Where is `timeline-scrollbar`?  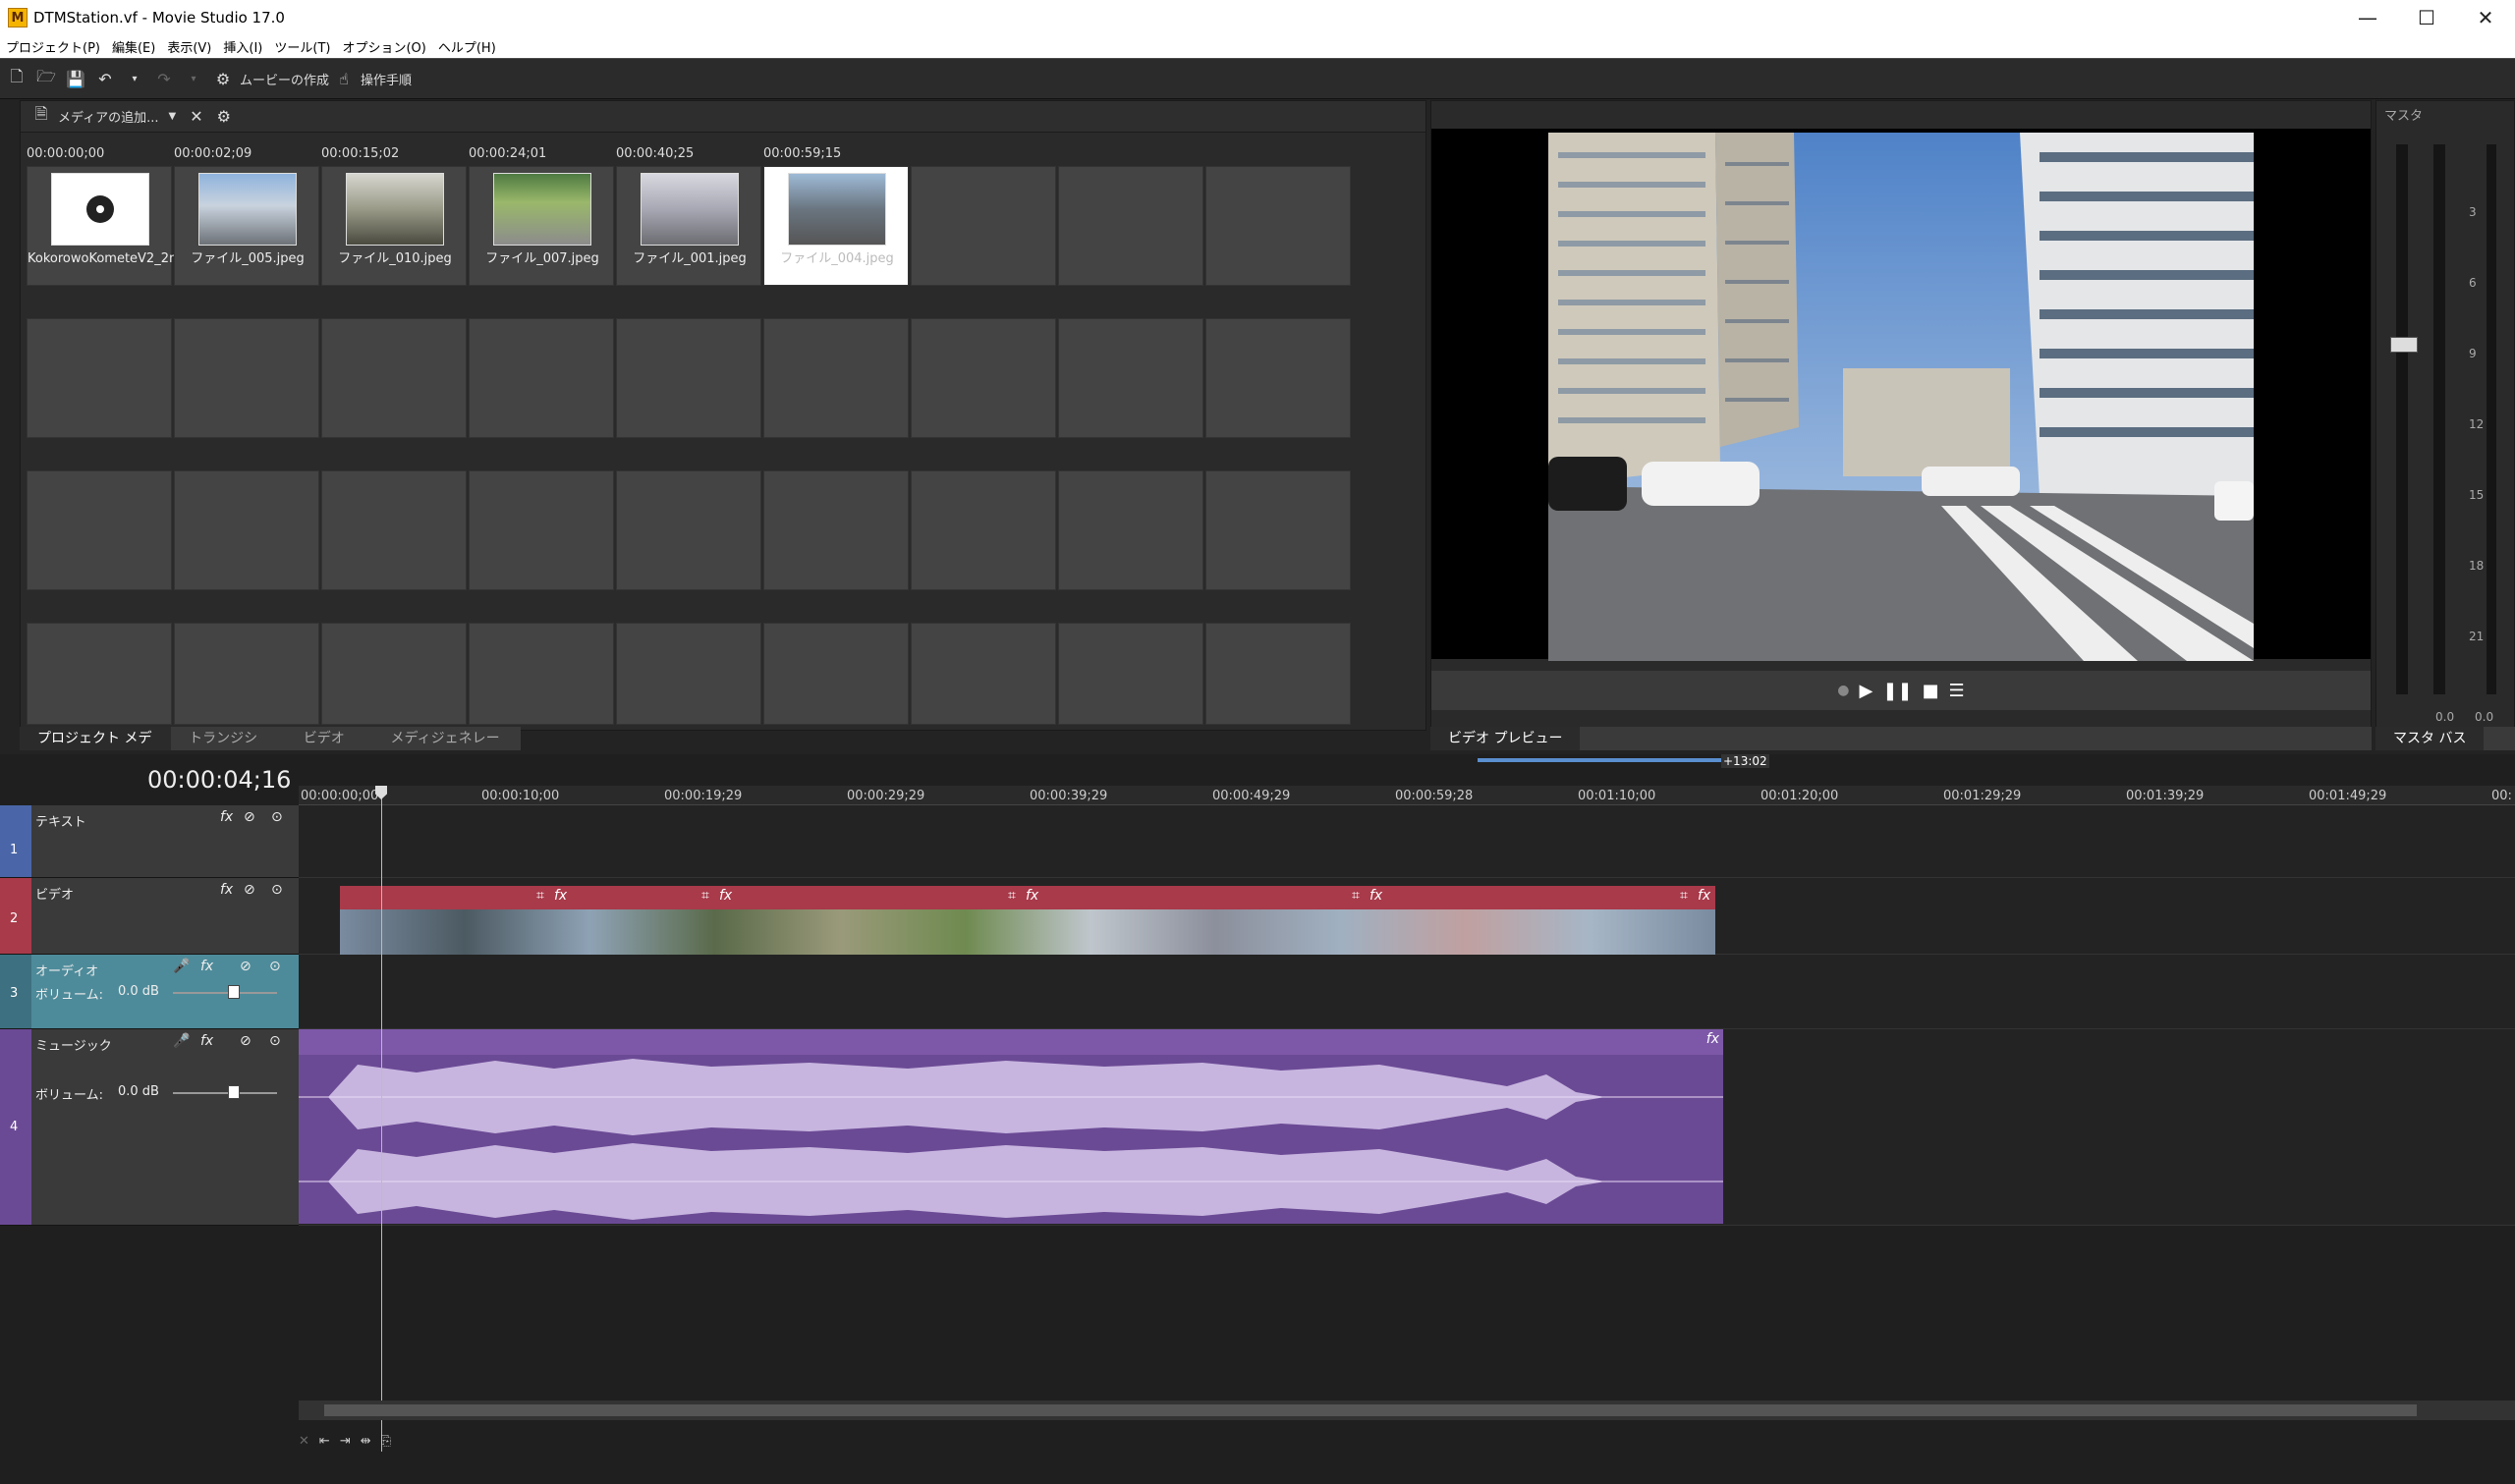 timeline-scrollbar is located at coordinates (1407, 1410).